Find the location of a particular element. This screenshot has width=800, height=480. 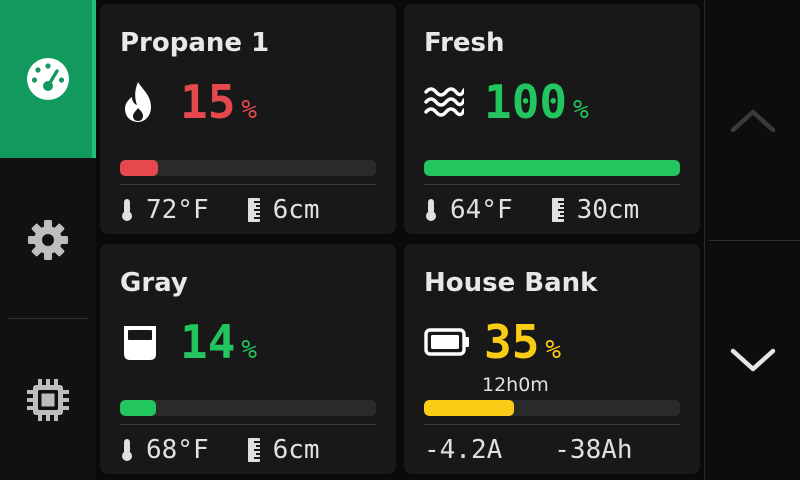

stats-row: 72°F 6cm is located at coordinates (239, 210).